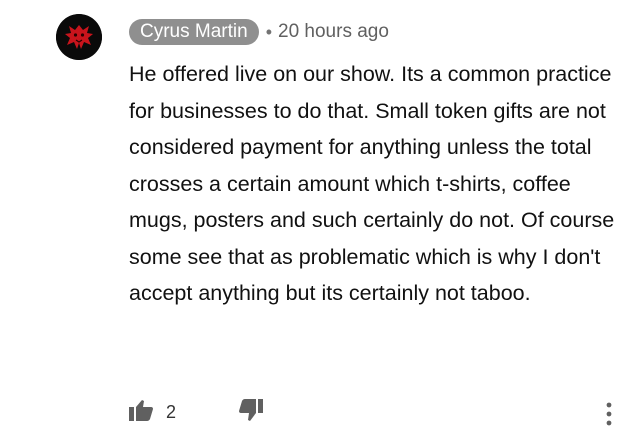  I want to click on like-button: 2, so click(152, 412).